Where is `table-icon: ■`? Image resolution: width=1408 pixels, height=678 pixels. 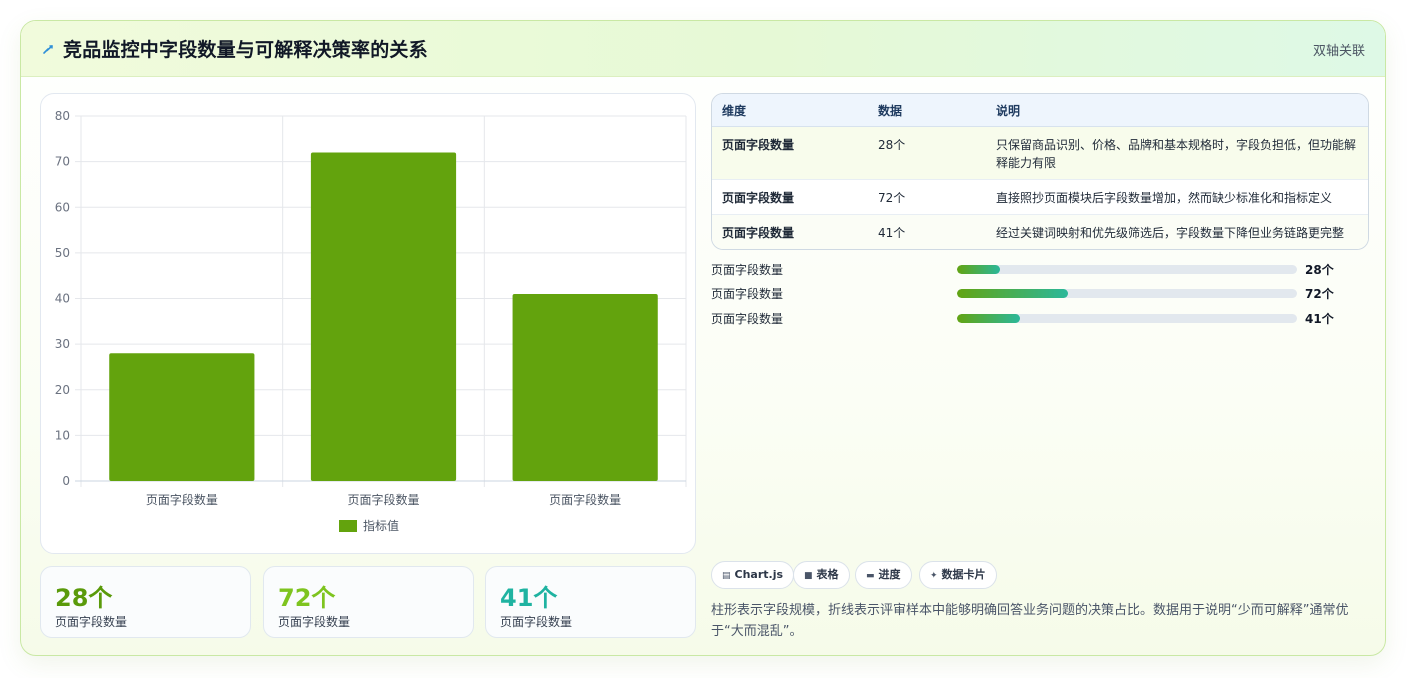 table-icon: ■ is located at coordinates (808, 576).